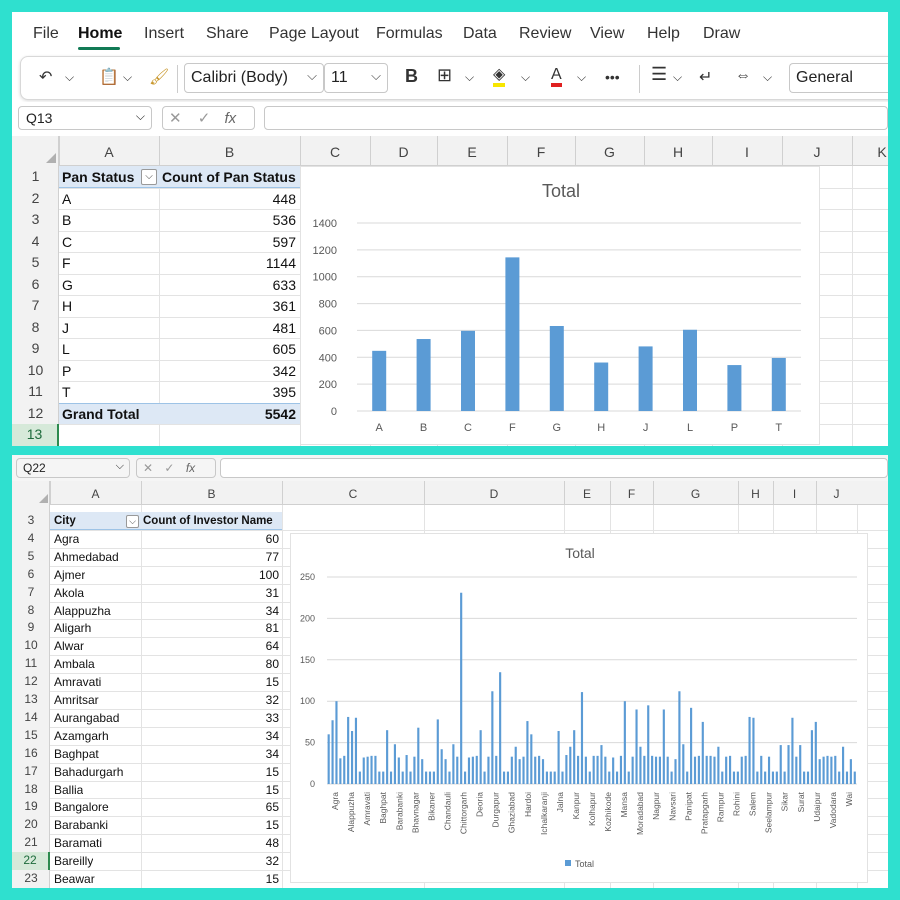 The height and width of the screenshot is (900, 900). I want to click on row-header-20: 20, so click(31, 825).